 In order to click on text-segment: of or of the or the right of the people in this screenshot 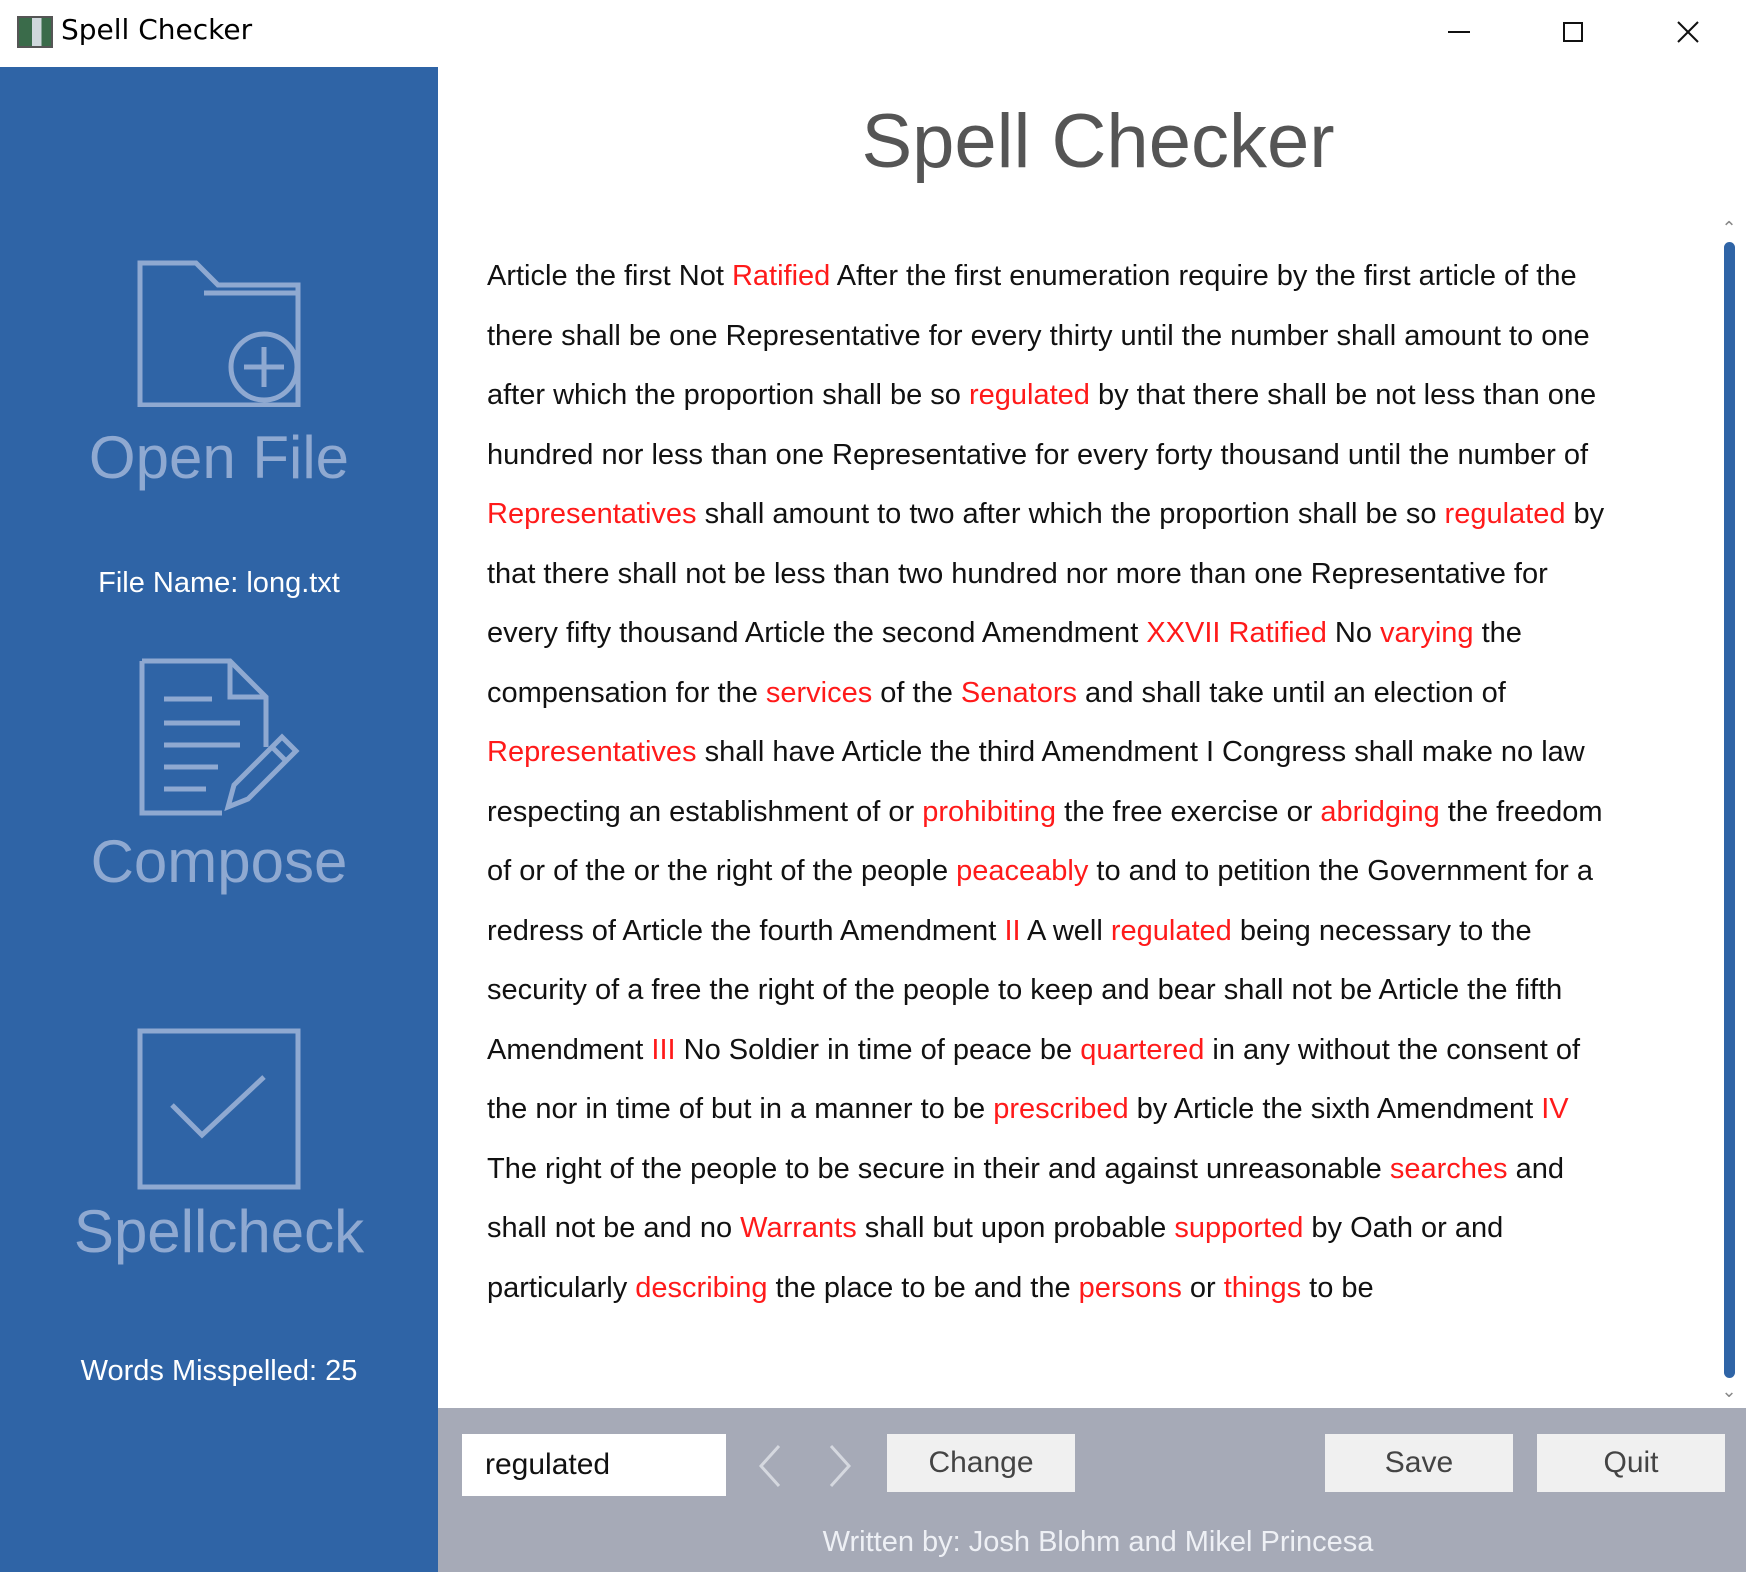, I will do `click(722, 871)`.